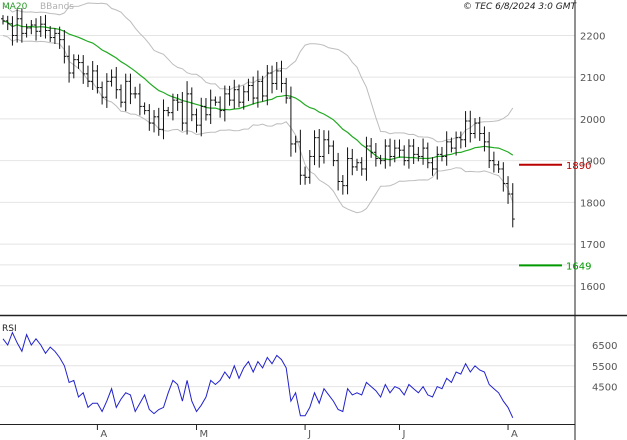 Image resolution: width=627 pixels, height=440 pixels. What do you see at coordinates (592, 36) in the screenshot?
I see `price-tick-label: 2200` at bounding box center [592, 36].